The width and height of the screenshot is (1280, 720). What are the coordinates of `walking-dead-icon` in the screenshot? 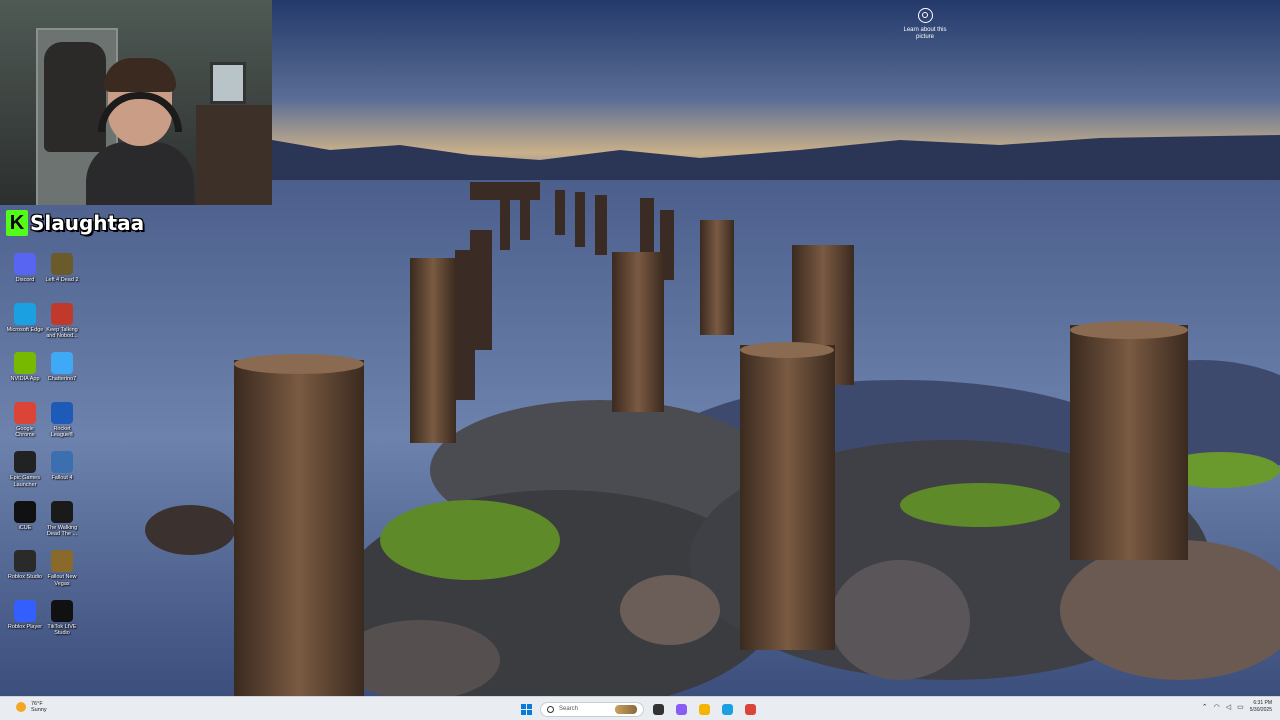 It's located at (62, 511).